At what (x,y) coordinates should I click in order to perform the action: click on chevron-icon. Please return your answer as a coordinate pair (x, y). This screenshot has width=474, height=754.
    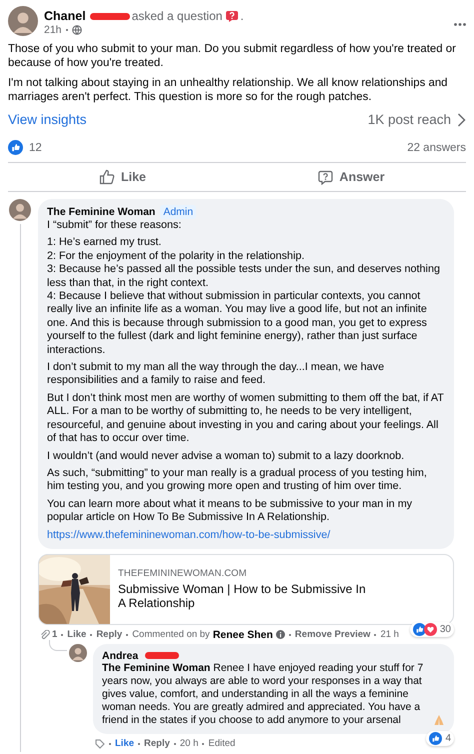
    Looking at the image, I should click on (461, 119).